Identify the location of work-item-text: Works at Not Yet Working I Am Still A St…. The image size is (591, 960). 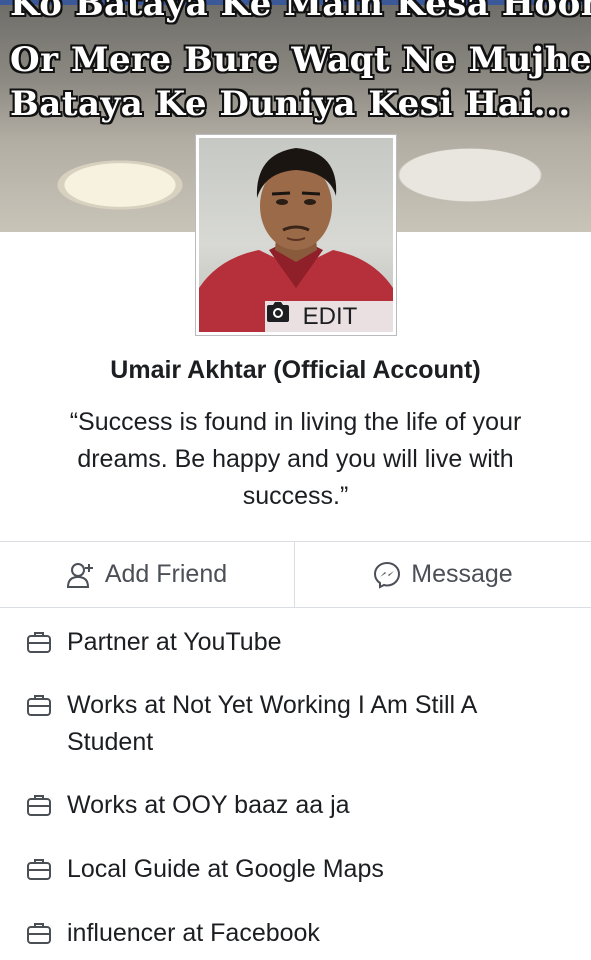
(271, 723).